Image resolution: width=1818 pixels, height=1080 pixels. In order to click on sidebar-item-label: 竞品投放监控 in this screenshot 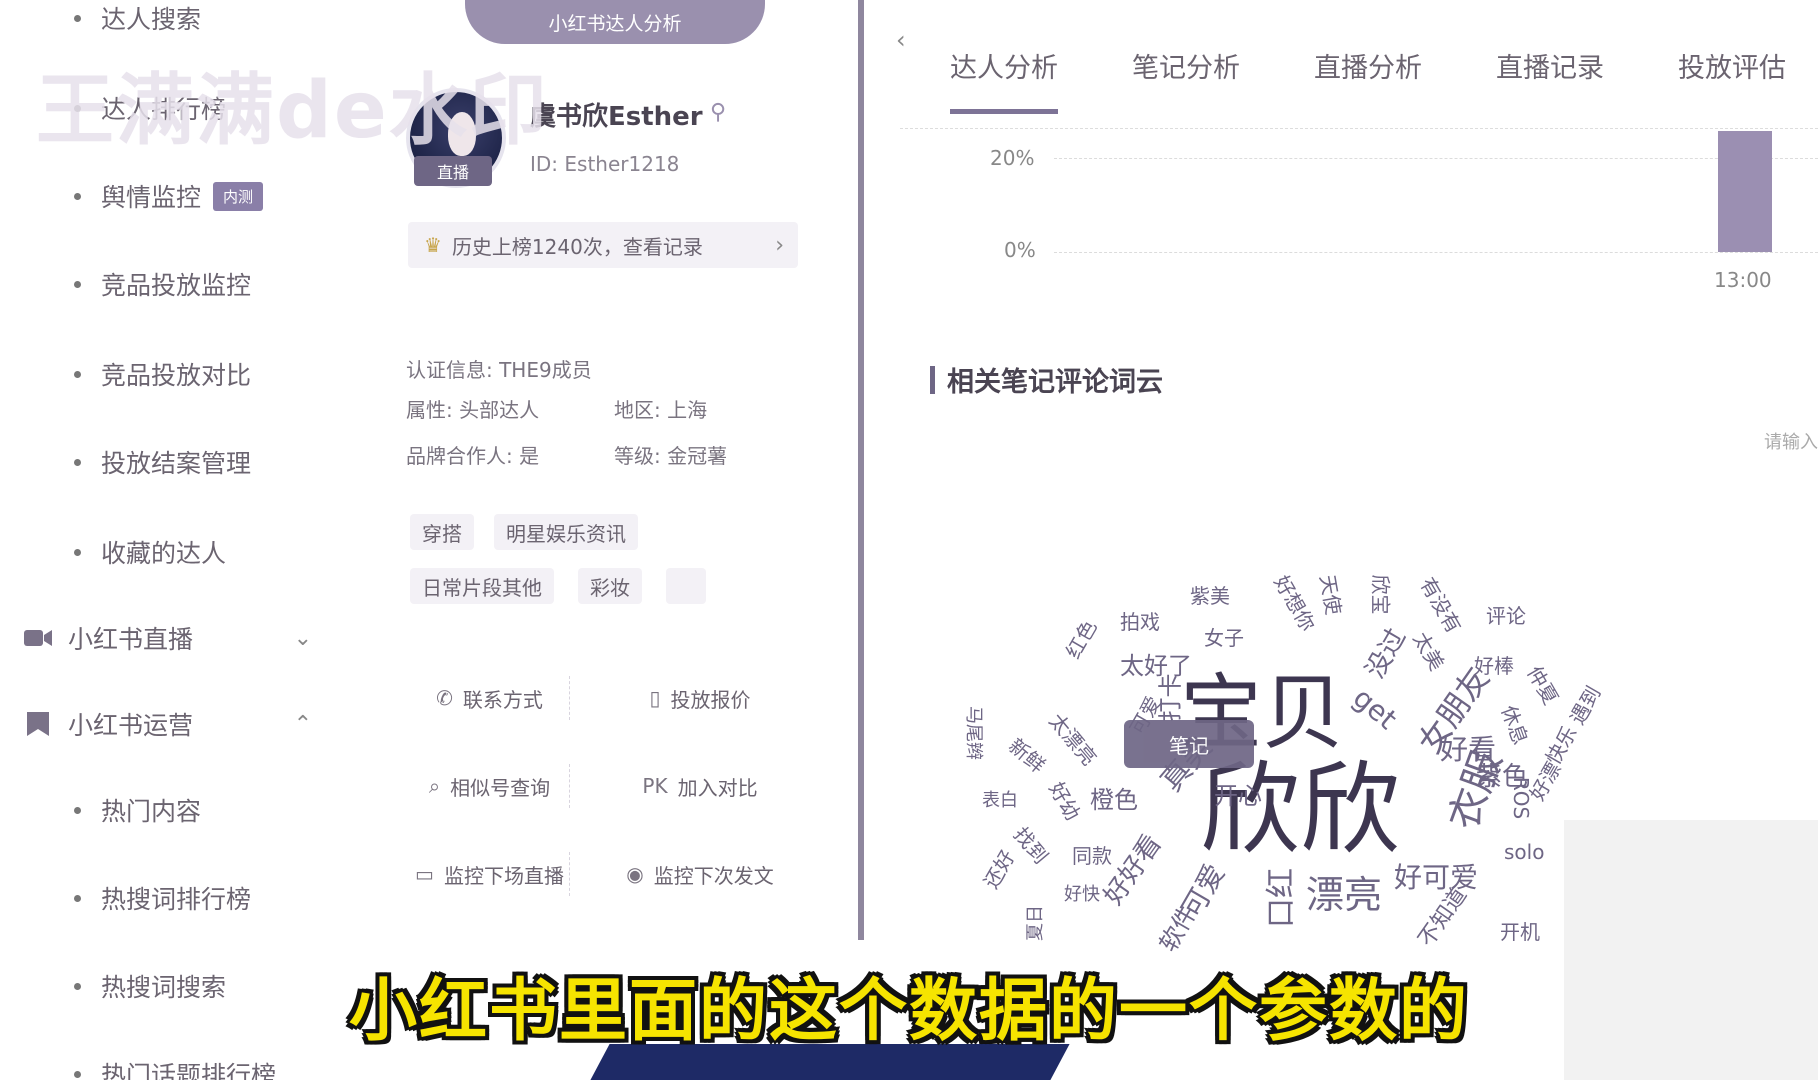, I will do `click(176, 285)`.